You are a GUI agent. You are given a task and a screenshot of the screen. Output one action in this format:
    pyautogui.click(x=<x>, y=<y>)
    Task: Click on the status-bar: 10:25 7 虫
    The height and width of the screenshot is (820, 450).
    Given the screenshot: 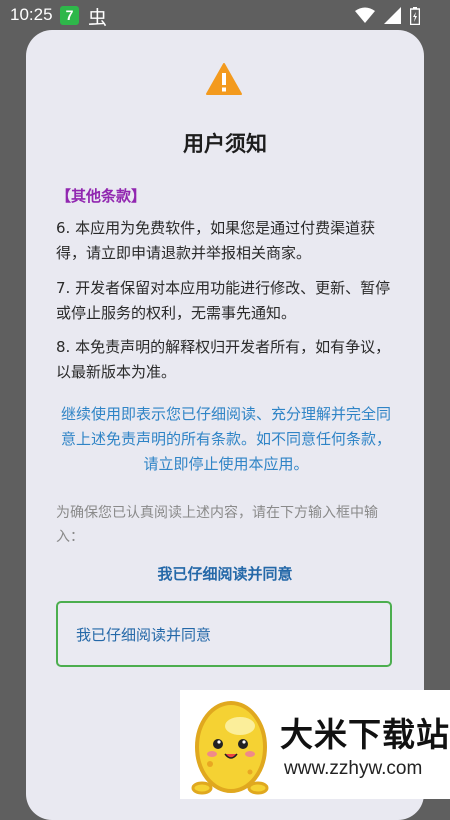 What is the action you would take?
    pyautogui.click(x=225, y=16)
    